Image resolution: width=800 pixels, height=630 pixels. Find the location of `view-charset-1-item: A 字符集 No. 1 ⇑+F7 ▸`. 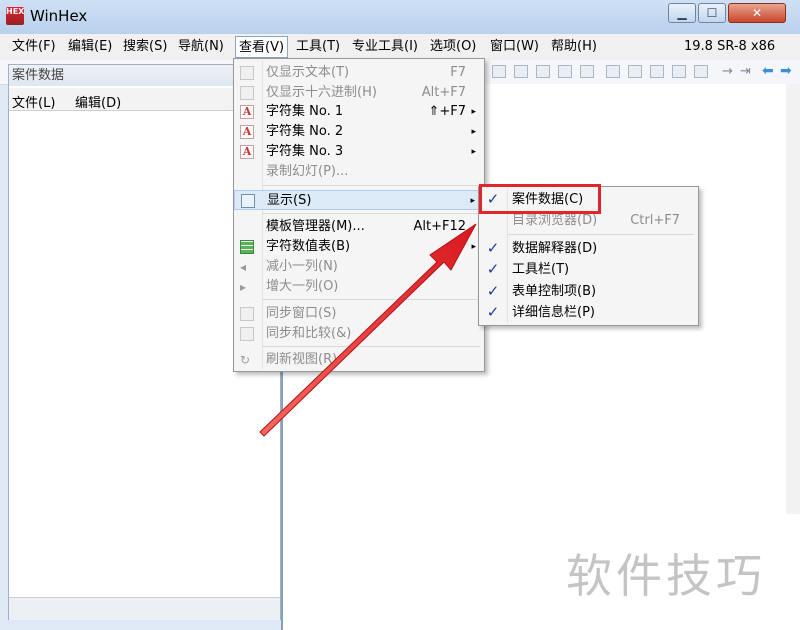

view-charset-1-item: A 字符集 No. 1 ⇑+F7 ▸ is located at coordinates (359, 112).